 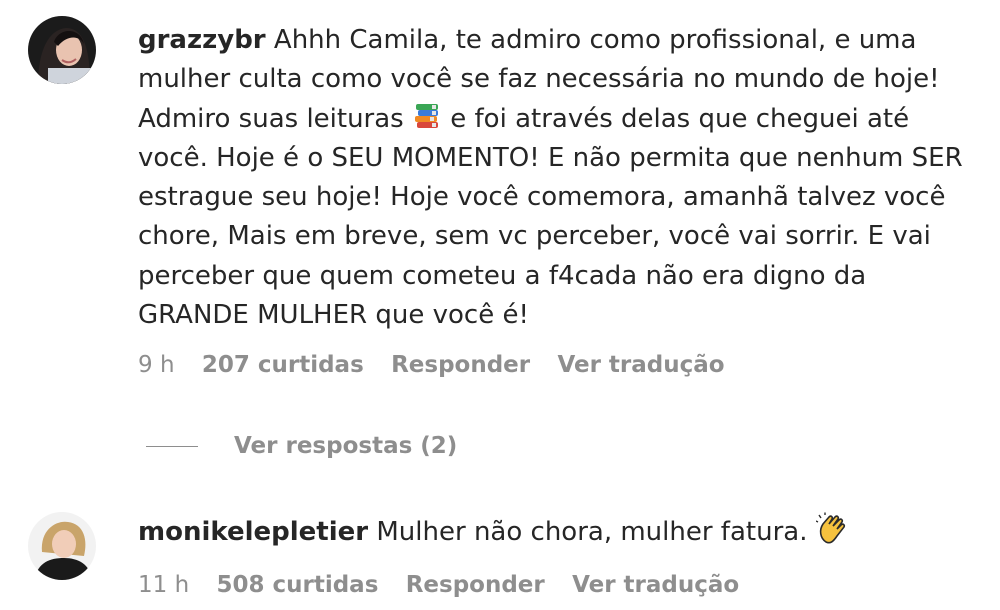 I want to click on comment-meta: 9 h 207 curtidas Responder Ver tradução, so click(x=441, y=365).